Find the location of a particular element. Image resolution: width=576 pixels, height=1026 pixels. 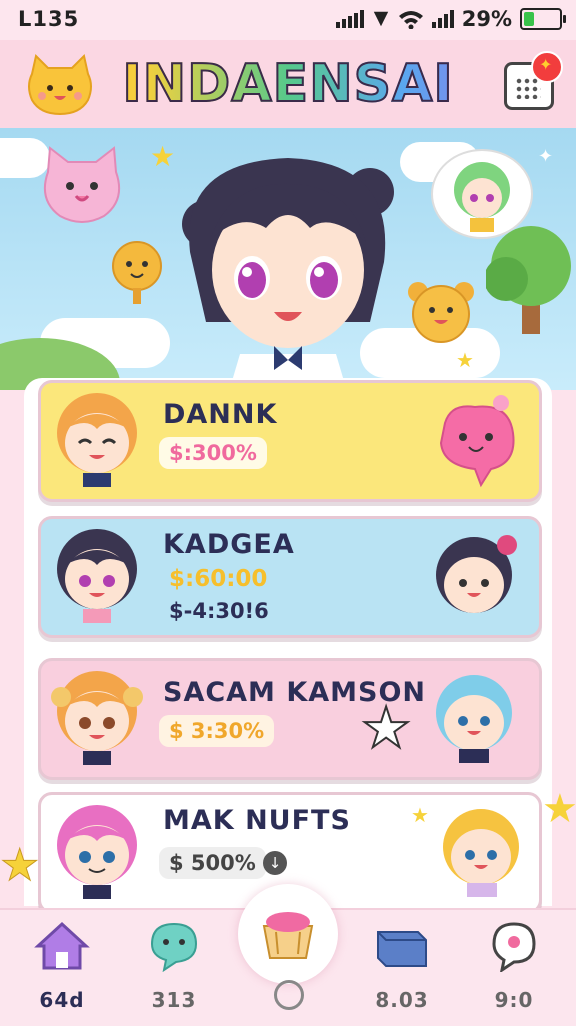

nav-label: 64d is located at coordinates (62, 1000).